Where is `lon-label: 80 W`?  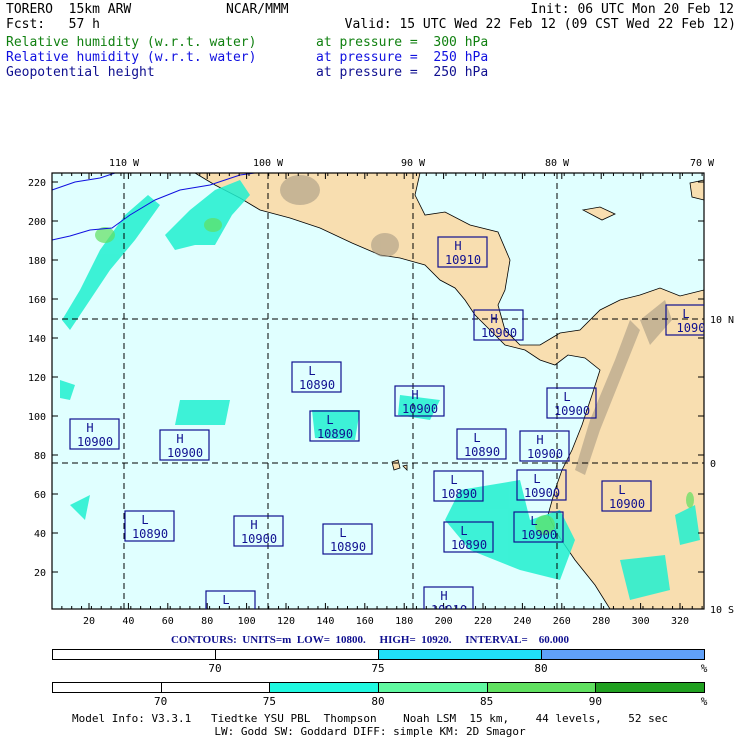
lon-label: 80 W is located at coordinates (557, 163).